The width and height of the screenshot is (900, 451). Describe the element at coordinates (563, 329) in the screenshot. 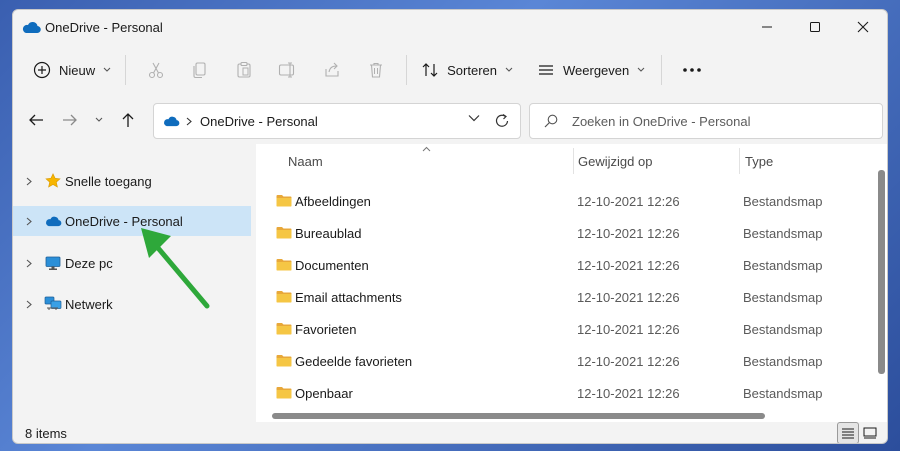

I see `table-row: Favorieten 12-10-2021 12:26 Bestandsmap` at that location.